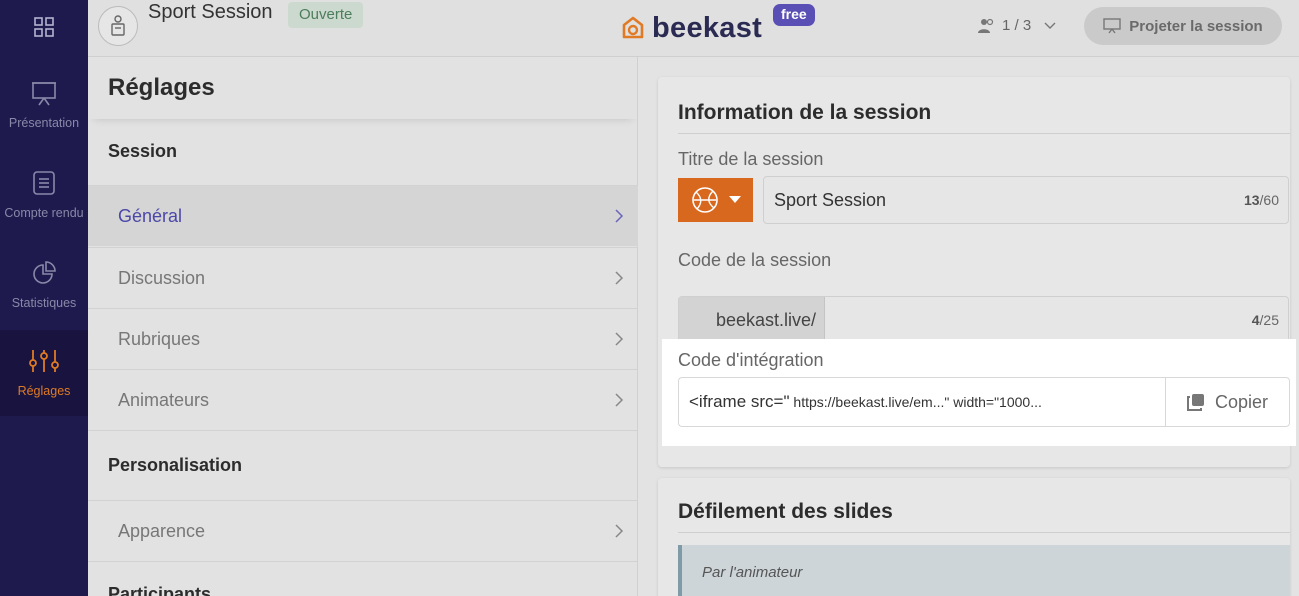  I want to click on plan-badge: free, so click(794, 15).